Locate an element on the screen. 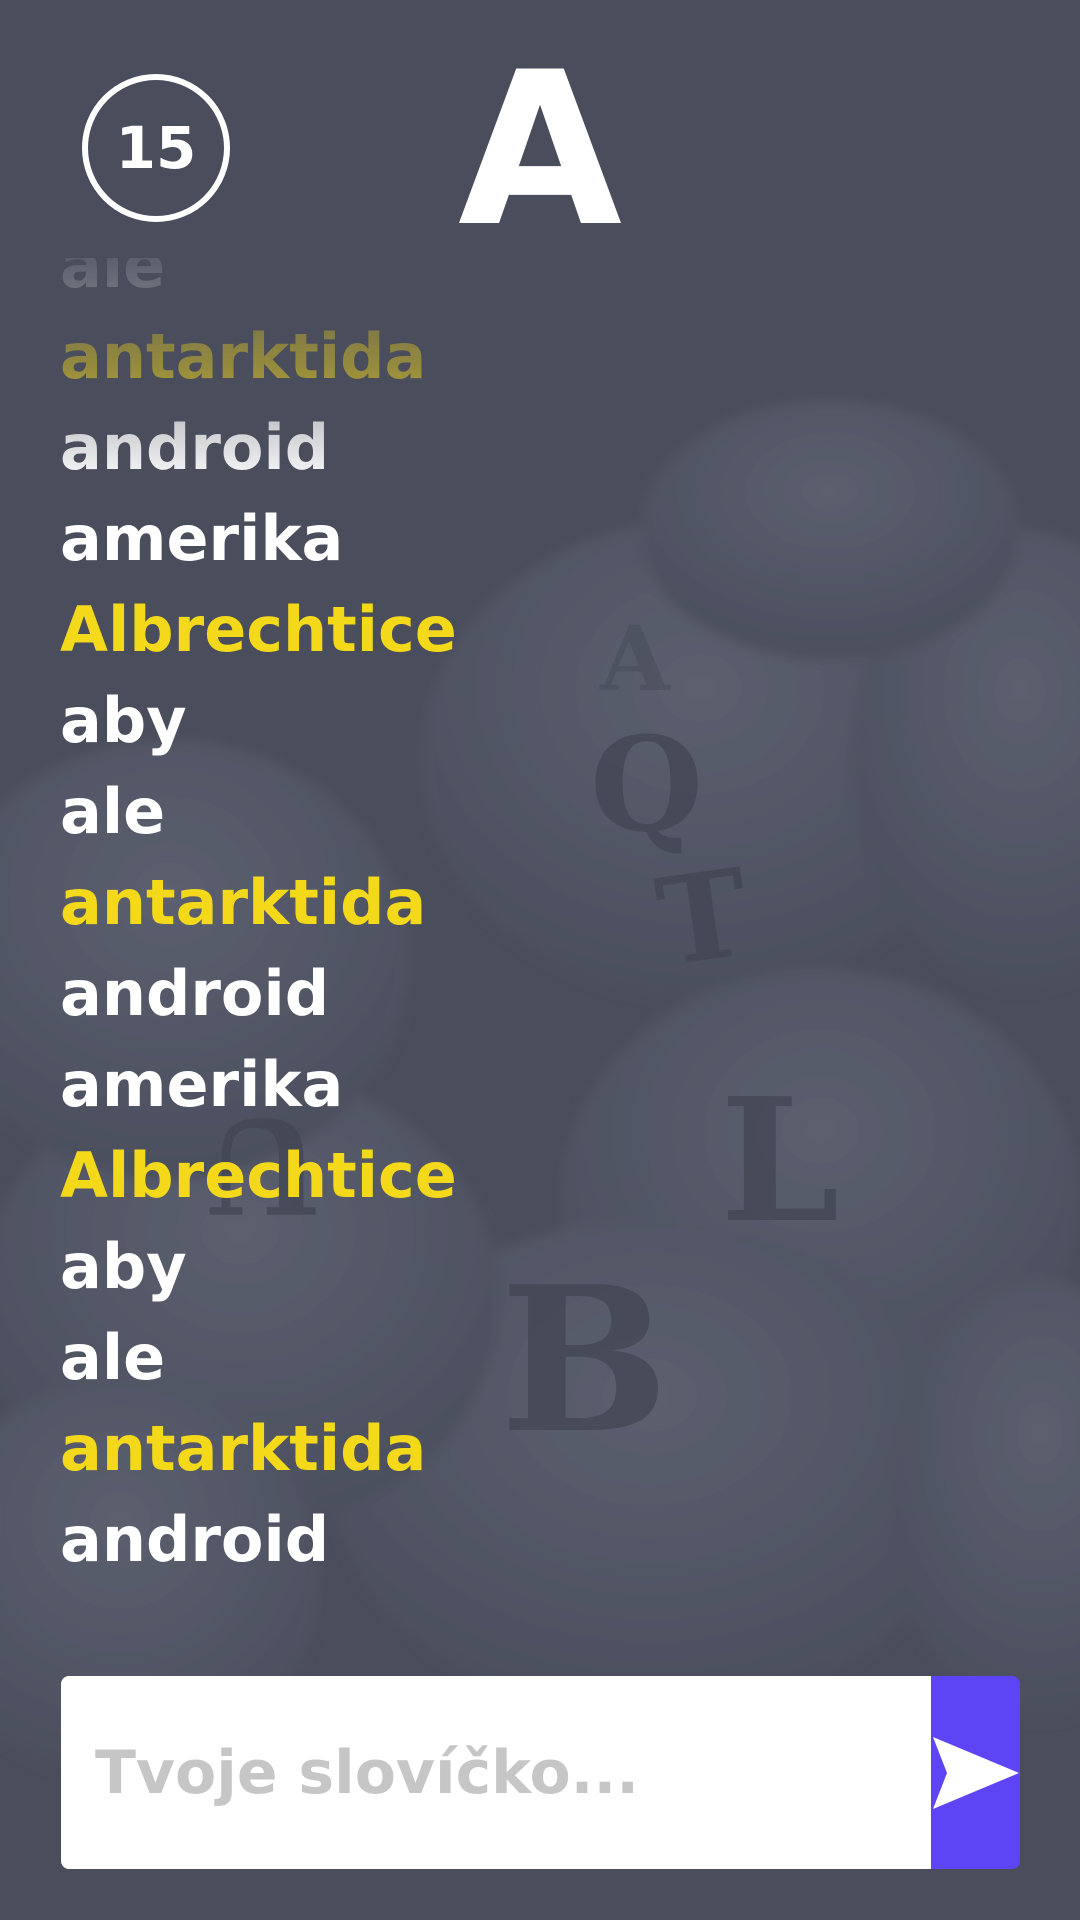 Image resolution: width=1080 pixels, height=1920 pixels. current-letter: A is located at coordinates (540, 149).